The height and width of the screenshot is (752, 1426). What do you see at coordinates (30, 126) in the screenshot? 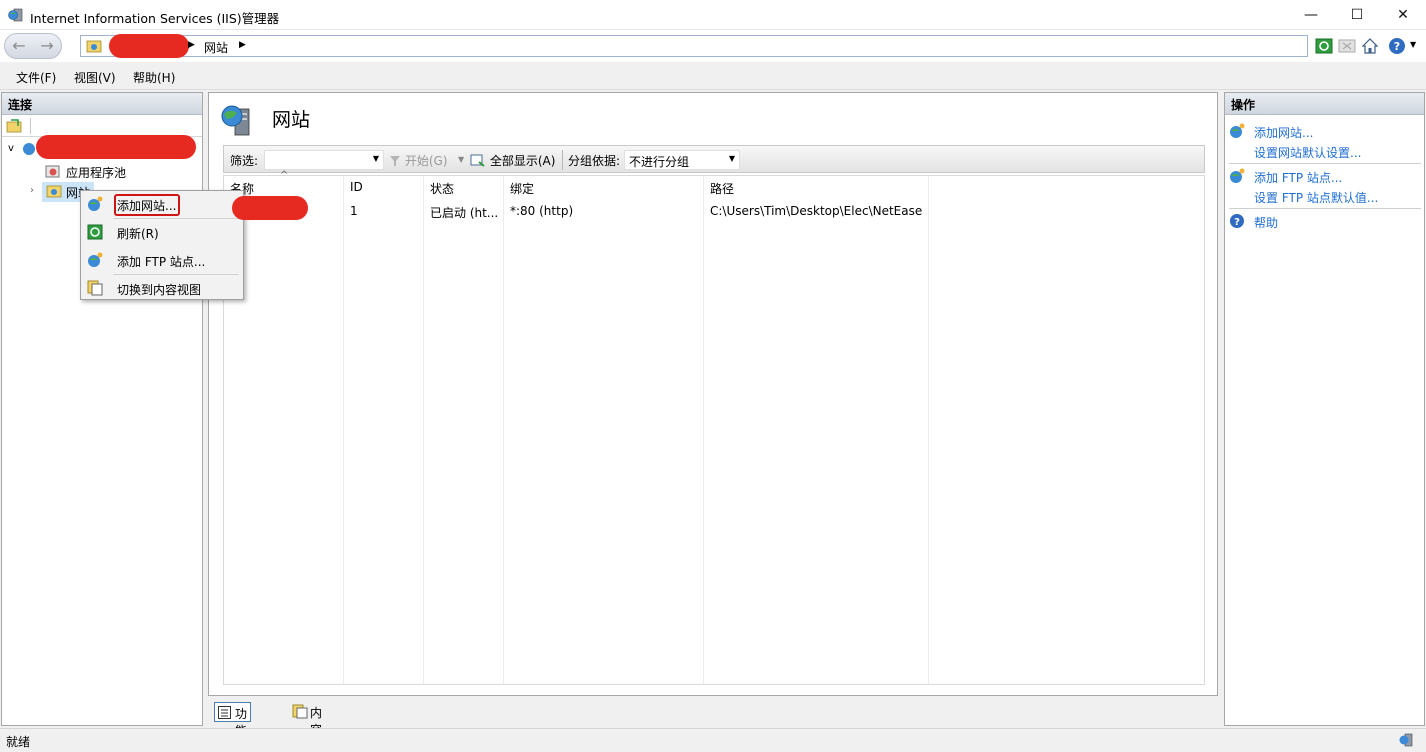
I see `toolbar-separator` at bounding box center [30, 126].